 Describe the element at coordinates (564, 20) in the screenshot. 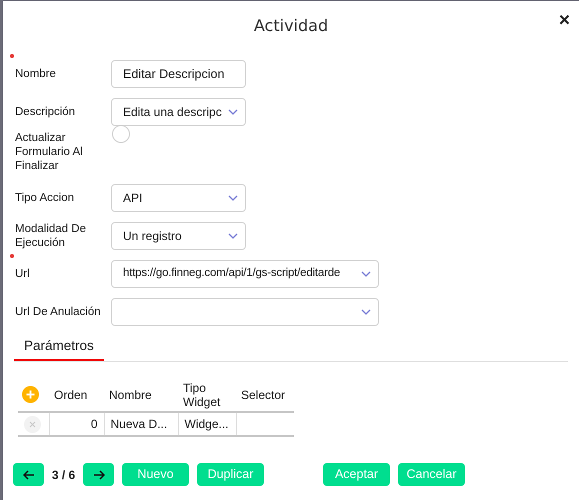

I see `close-button: ×` at that location.